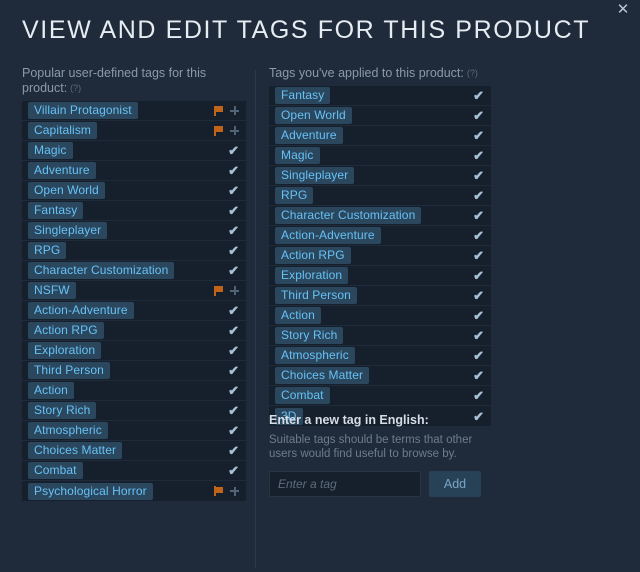  What do you see at coordinates (51, 390) in the screenshot?
I see `tag-label: Action` at bounding box center [51, 390].